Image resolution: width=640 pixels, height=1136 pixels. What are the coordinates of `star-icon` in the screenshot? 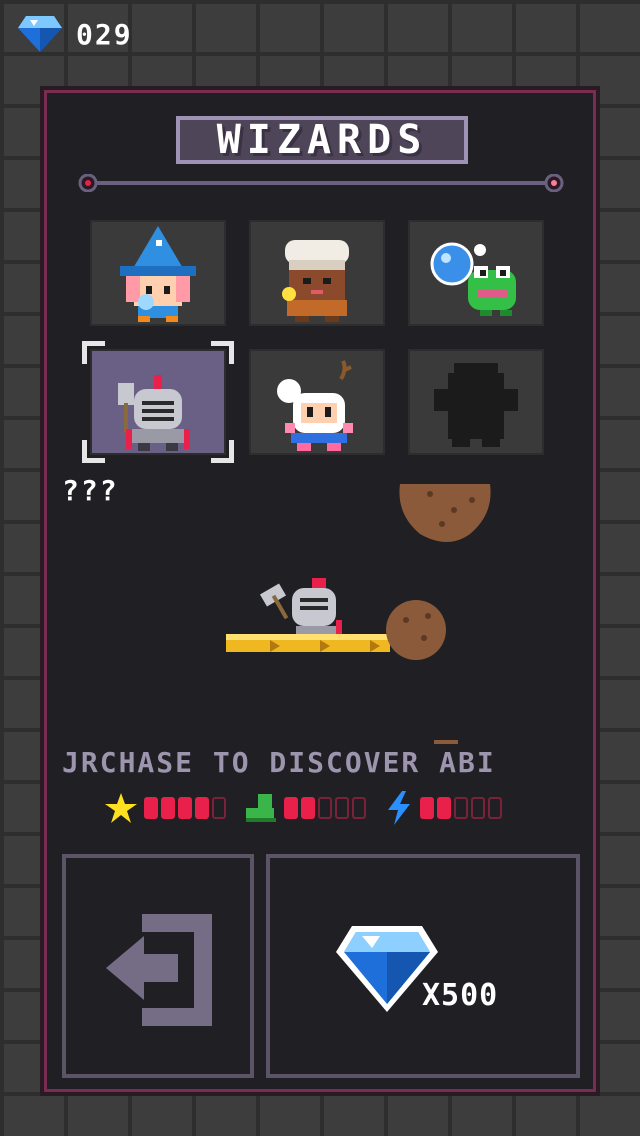 It's located at (121, 808).